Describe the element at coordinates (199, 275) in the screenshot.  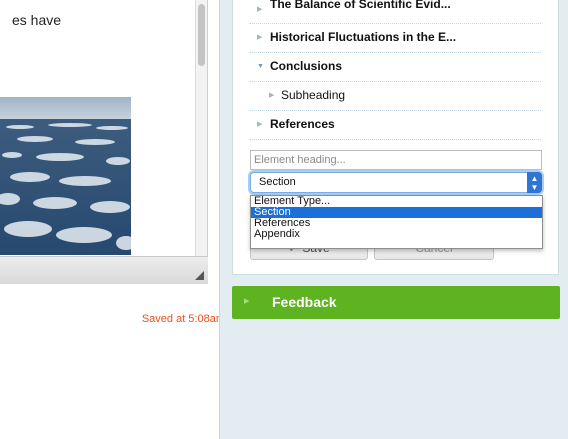
I see `resize-grip-icon` at that location.